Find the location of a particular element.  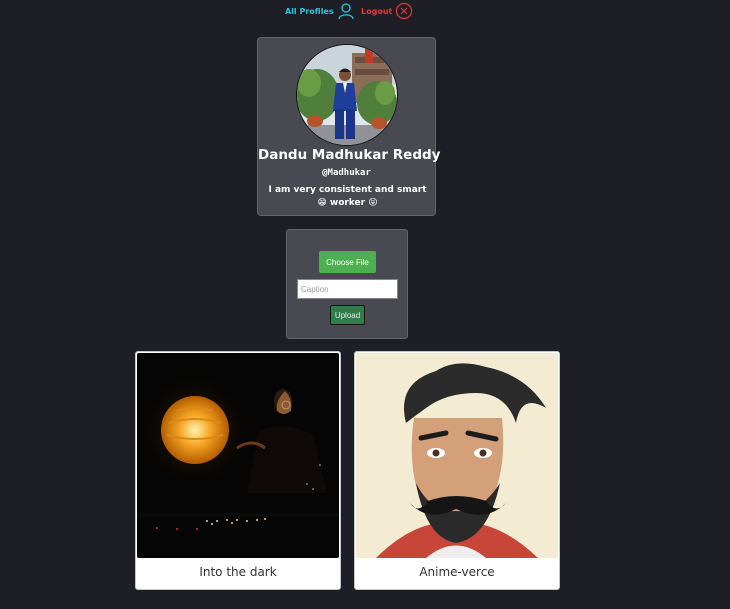

upload-form: Choose File Upload is located at coordinates (347, 284).